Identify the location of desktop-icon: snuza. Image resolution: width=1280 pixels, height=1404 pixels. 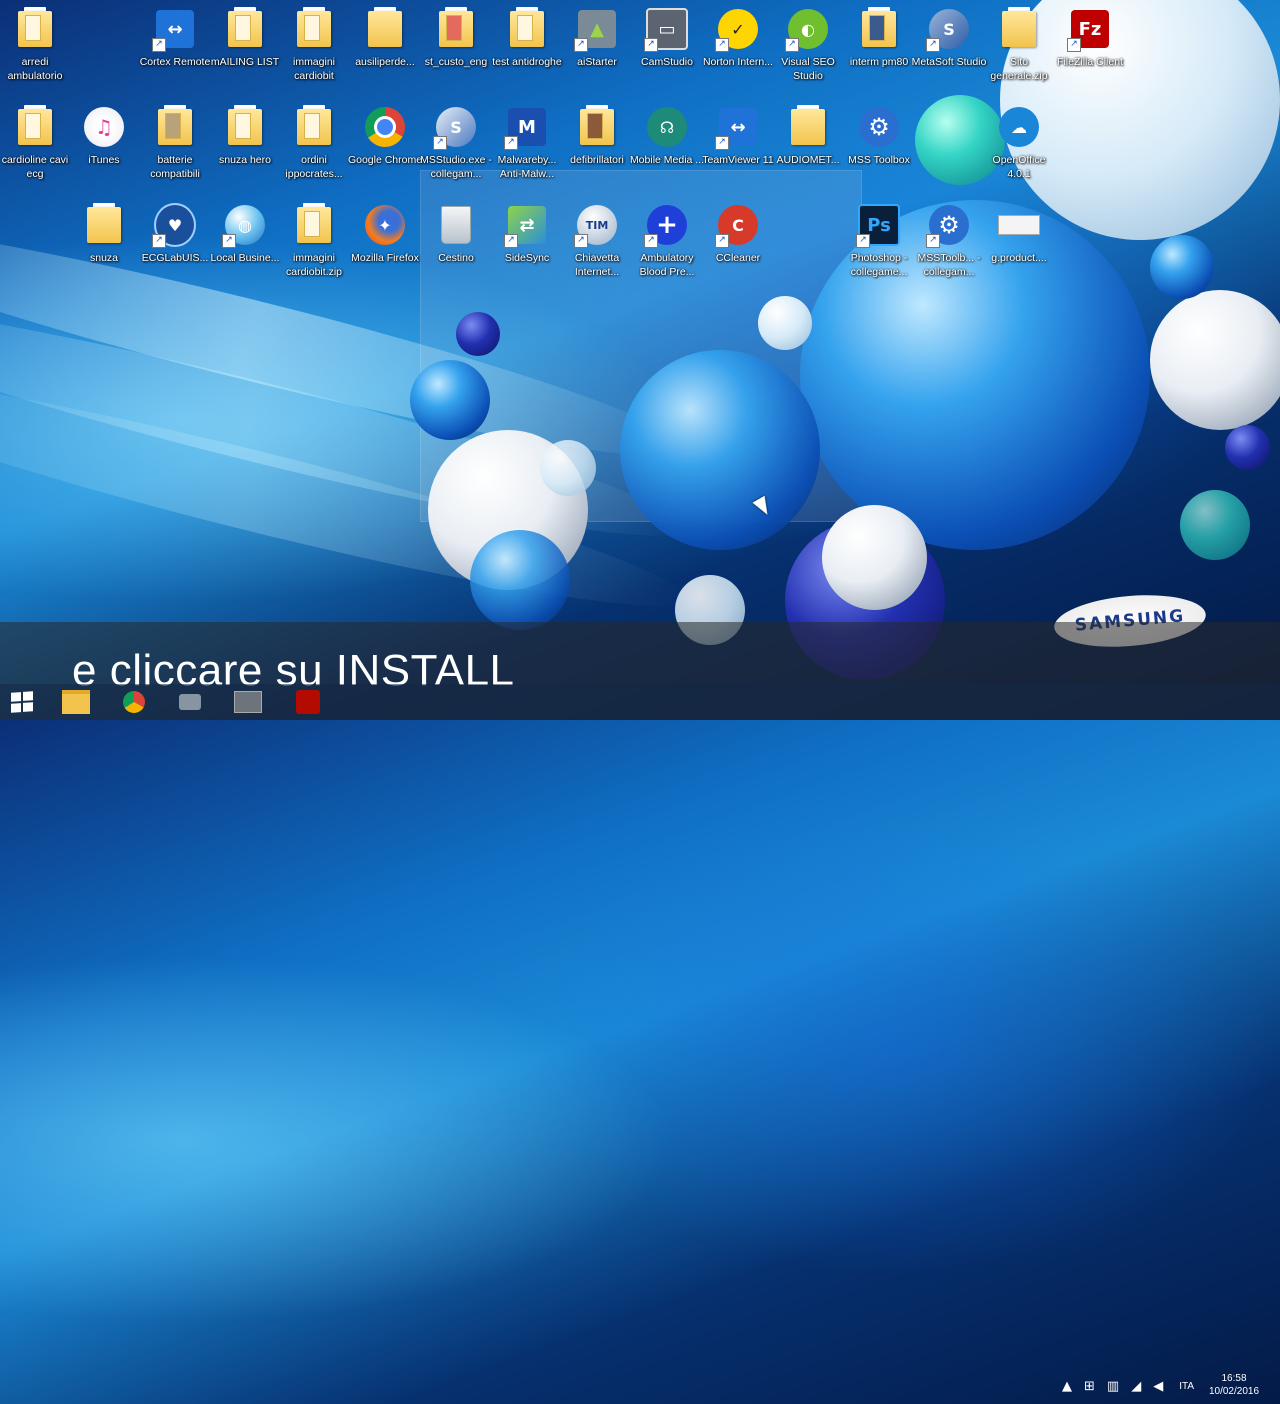
(104, 234).